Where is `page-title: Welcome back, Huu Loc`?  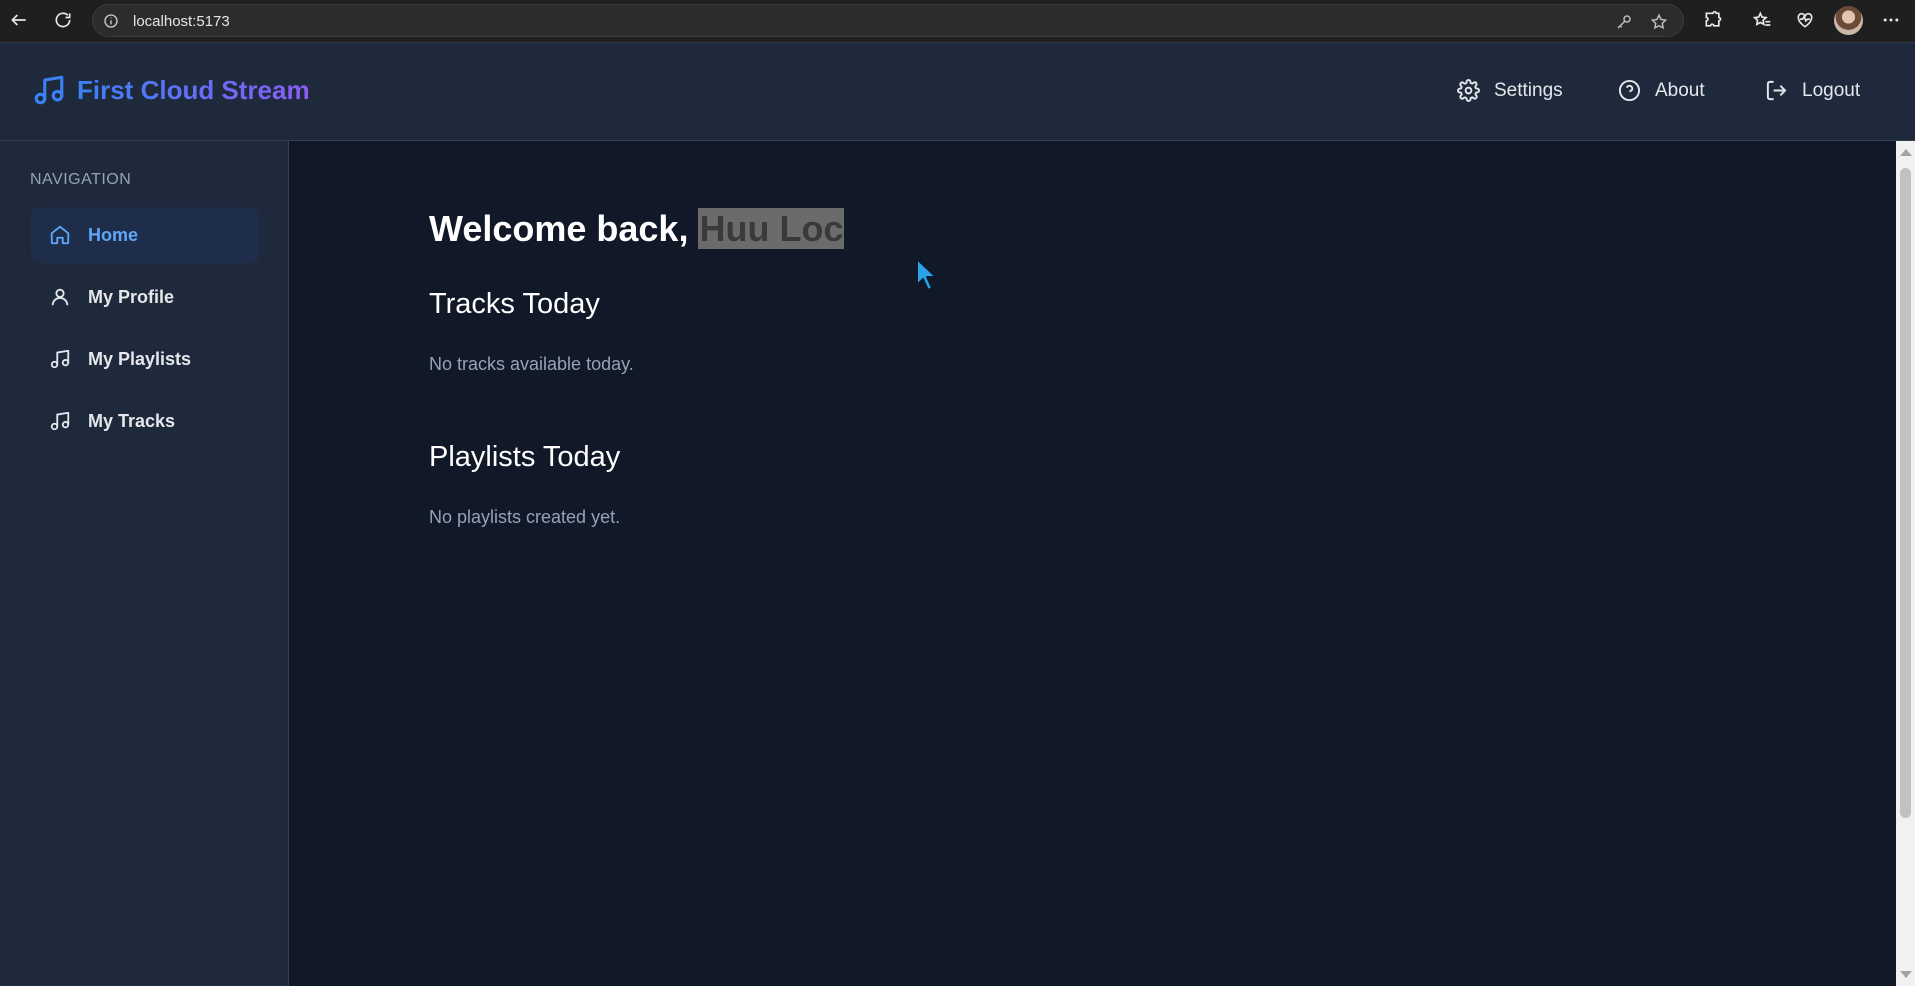
page-title: Welcome back, Huu Loc is located at coordinates (637, 229).